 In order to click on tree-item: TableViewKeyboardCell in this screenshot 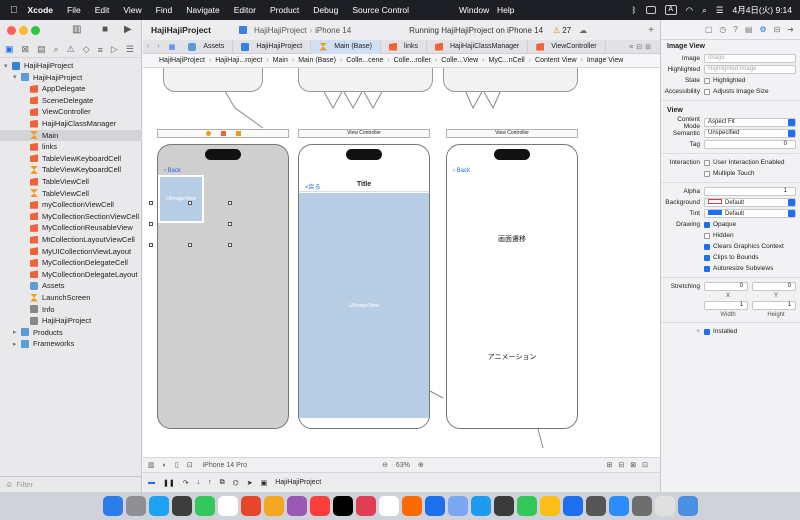, I will do `click(71, 169)`.